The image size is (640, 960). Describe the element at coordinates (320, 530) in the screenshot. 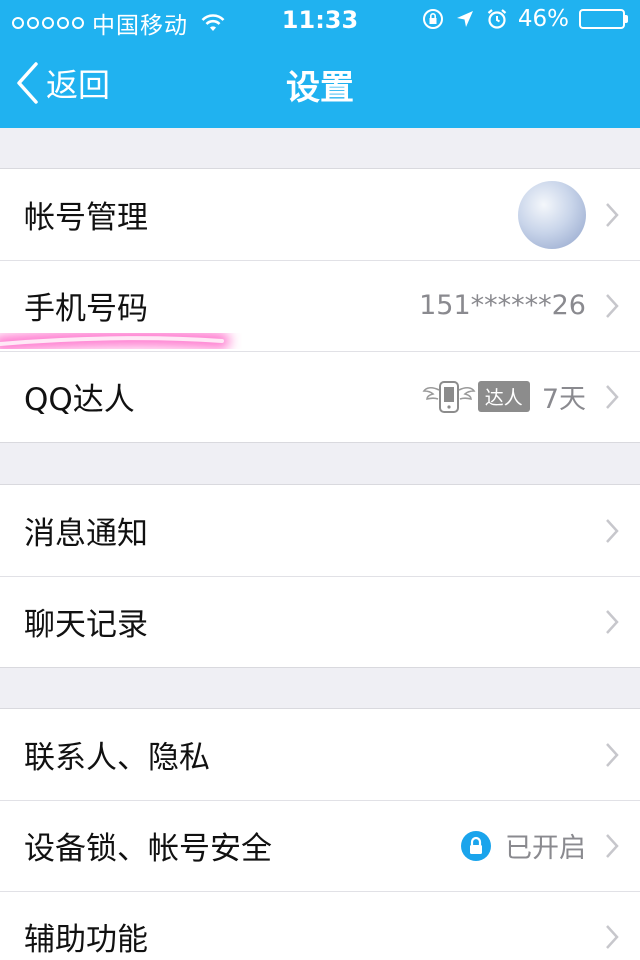

I see `row-message-notifications: 消息通知` at that location.